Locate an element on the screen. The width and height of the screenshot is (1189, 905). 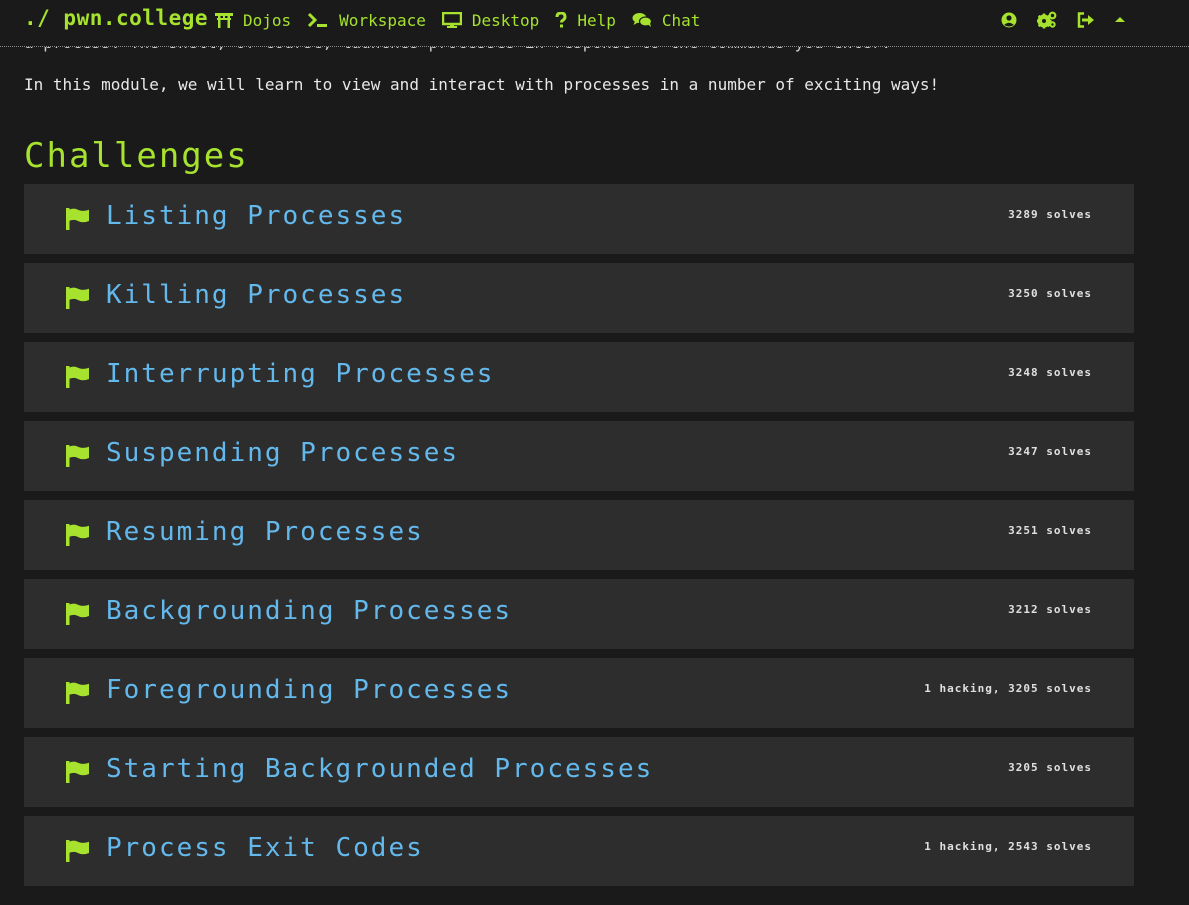
challenge-solves: 3250 solves is located at coordinates (1050, 293).